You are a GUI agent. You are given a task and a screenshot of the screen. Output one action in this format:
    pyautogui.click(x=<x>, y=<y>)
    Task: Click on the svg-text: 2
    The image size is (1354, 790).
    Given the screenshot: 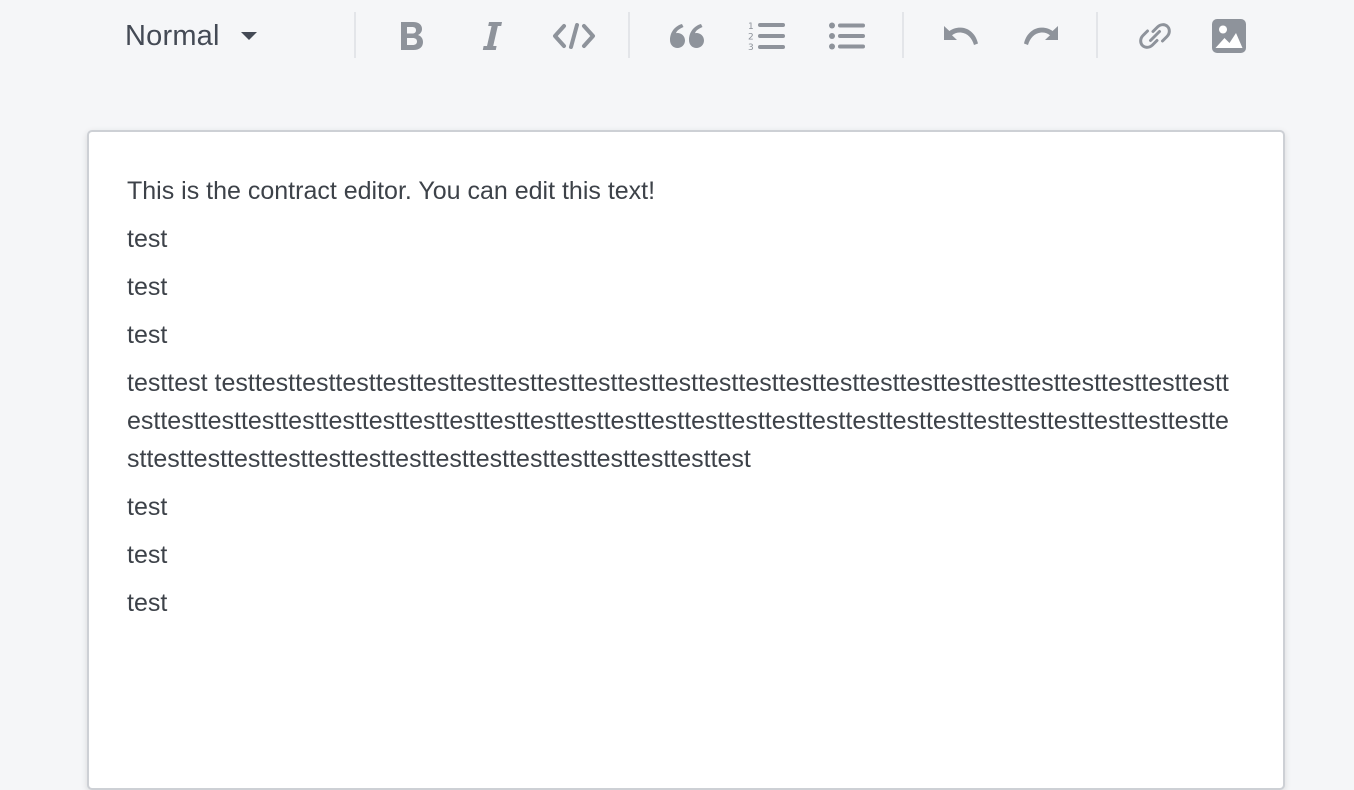 What is the action you would take?
    pyautogui.click(x=751, y=38)
    